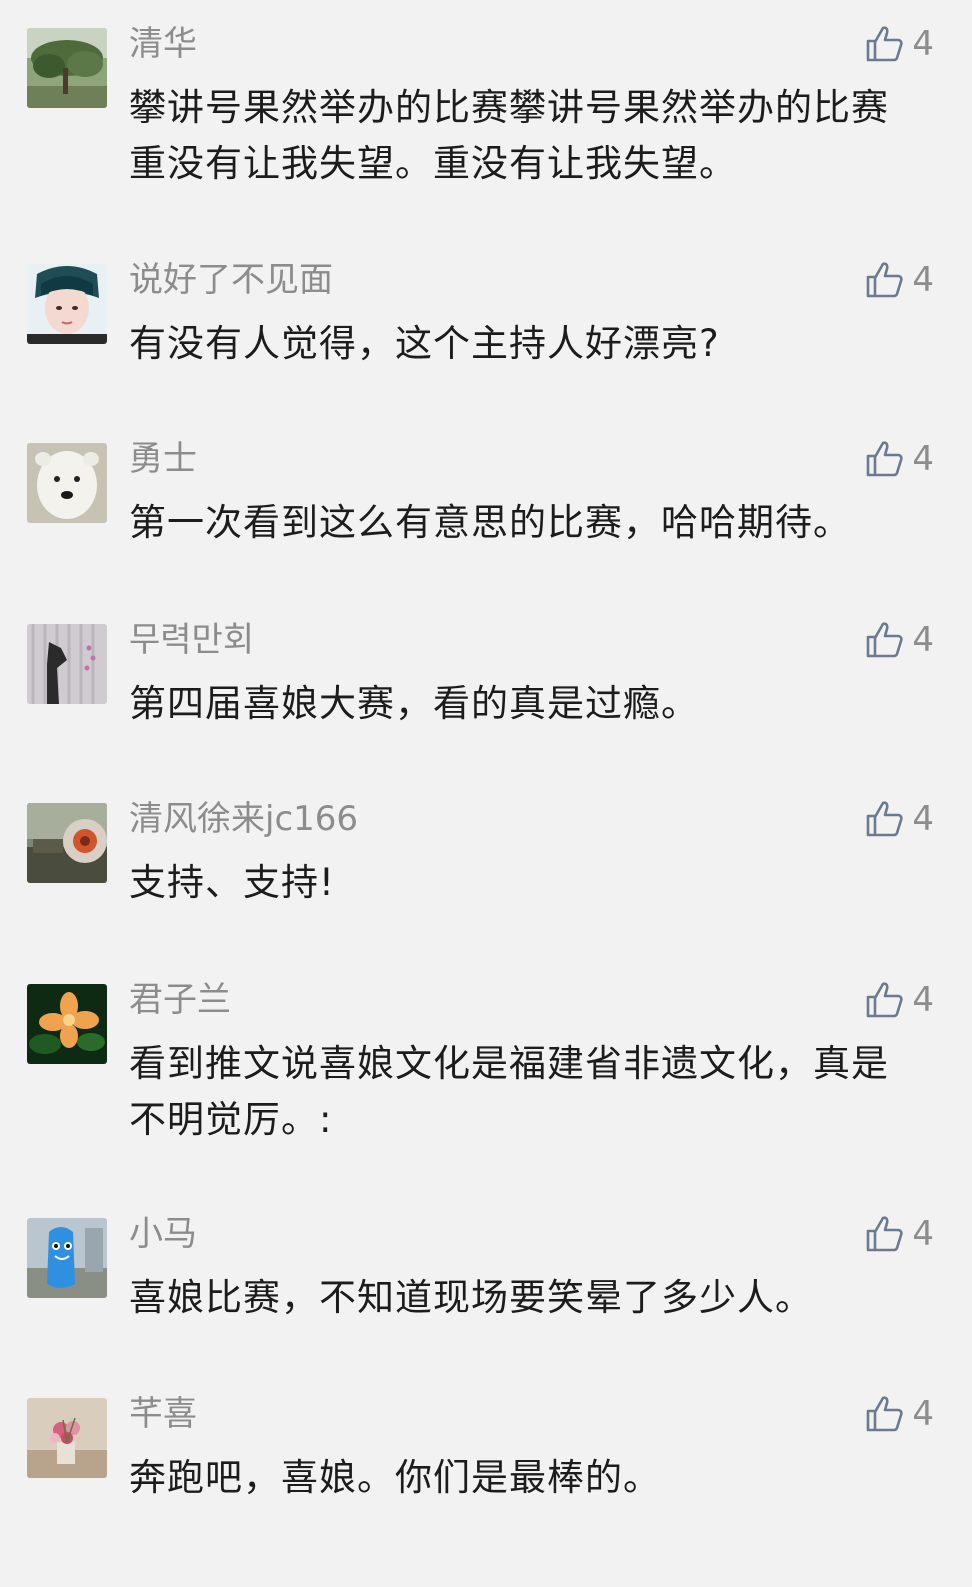 The width and height of the screenshot is (972, 1587). I want to click on comment-text: 攀讲号果然举办的比赛攀讲号果然举办的比赛重没有让我失望。重没有让我失望。, so click(509, 135).